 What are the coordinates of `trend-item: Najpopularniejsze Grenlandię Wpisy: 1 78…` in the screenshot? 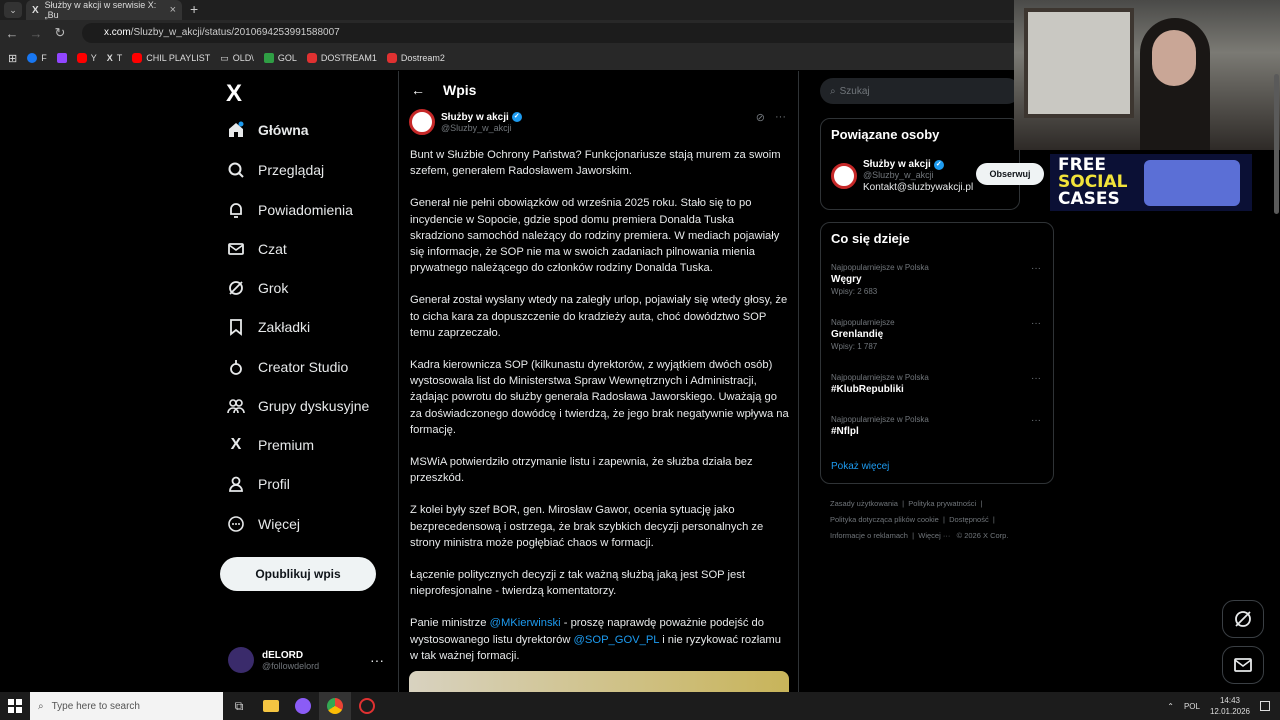 It's located at (936, 334).